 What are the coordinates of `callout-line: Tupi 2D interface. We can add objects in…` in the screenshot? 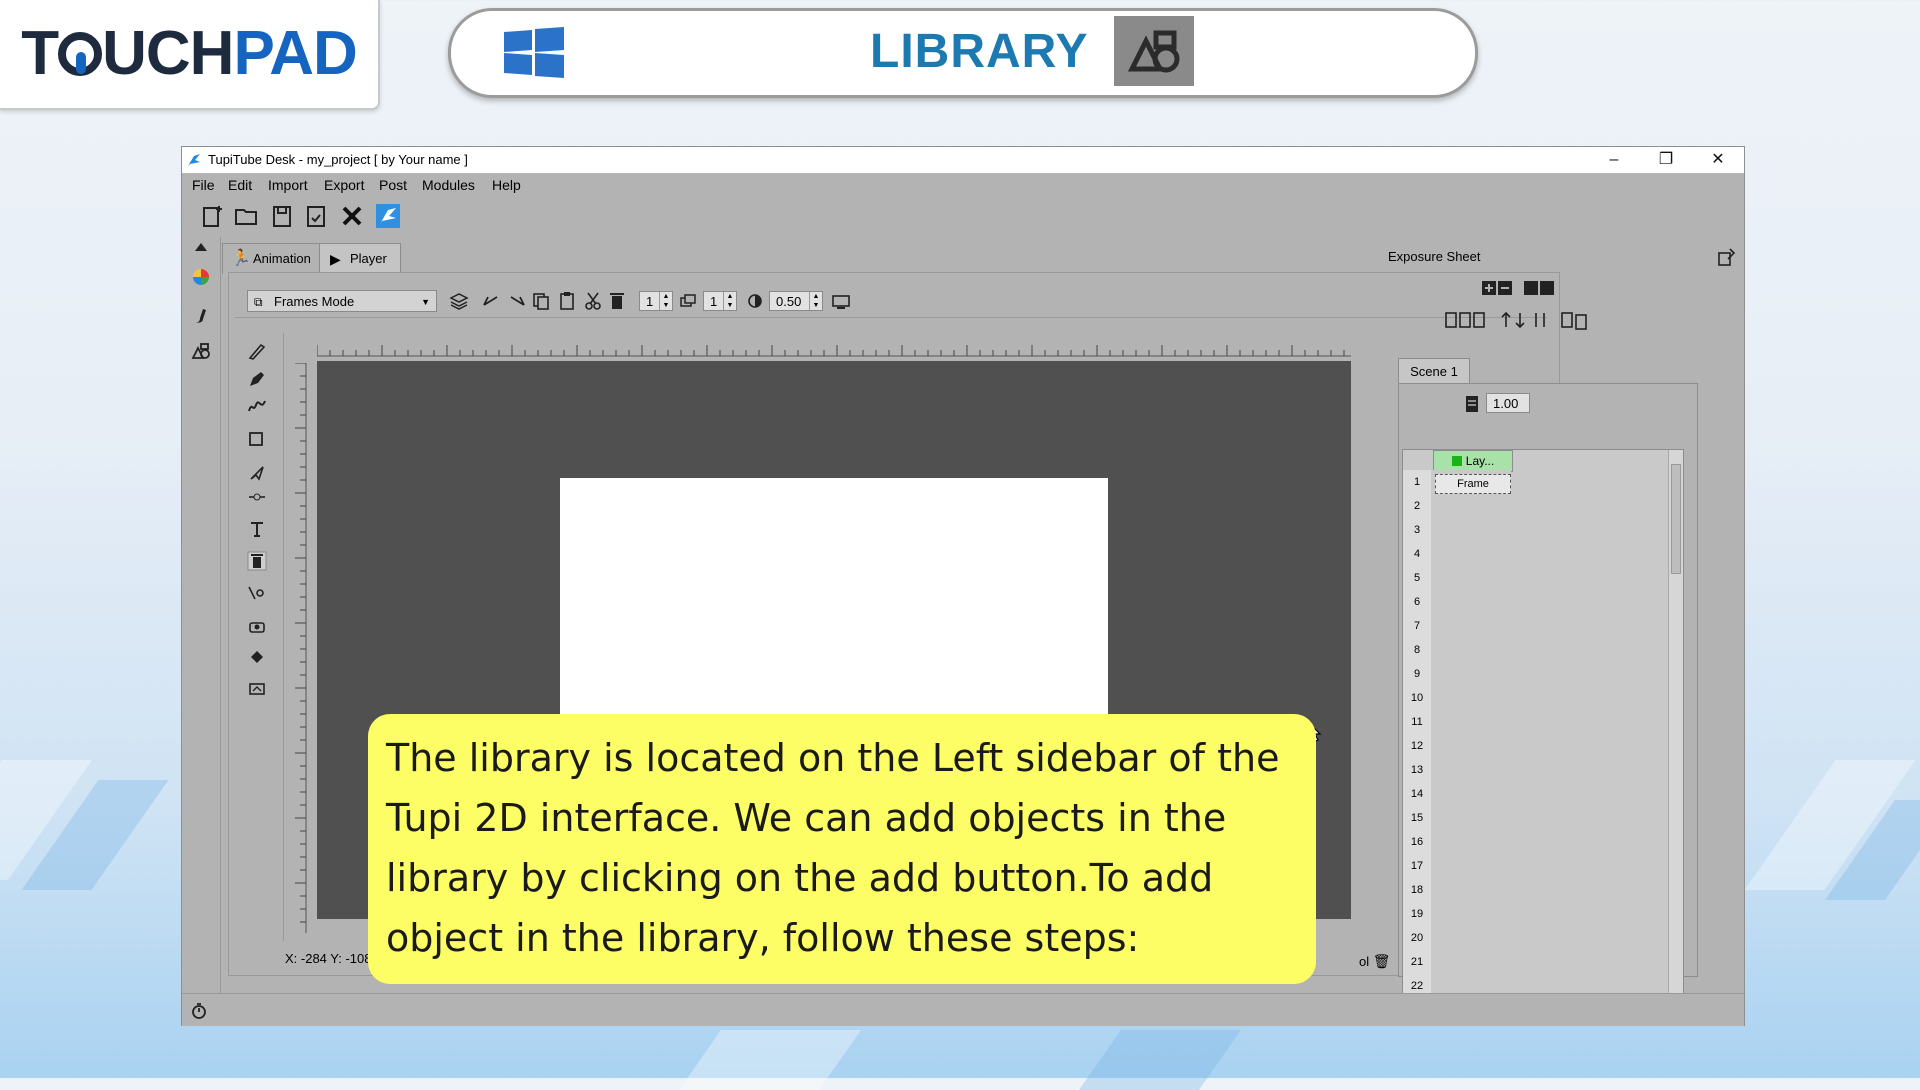 It's located at (806, 818).